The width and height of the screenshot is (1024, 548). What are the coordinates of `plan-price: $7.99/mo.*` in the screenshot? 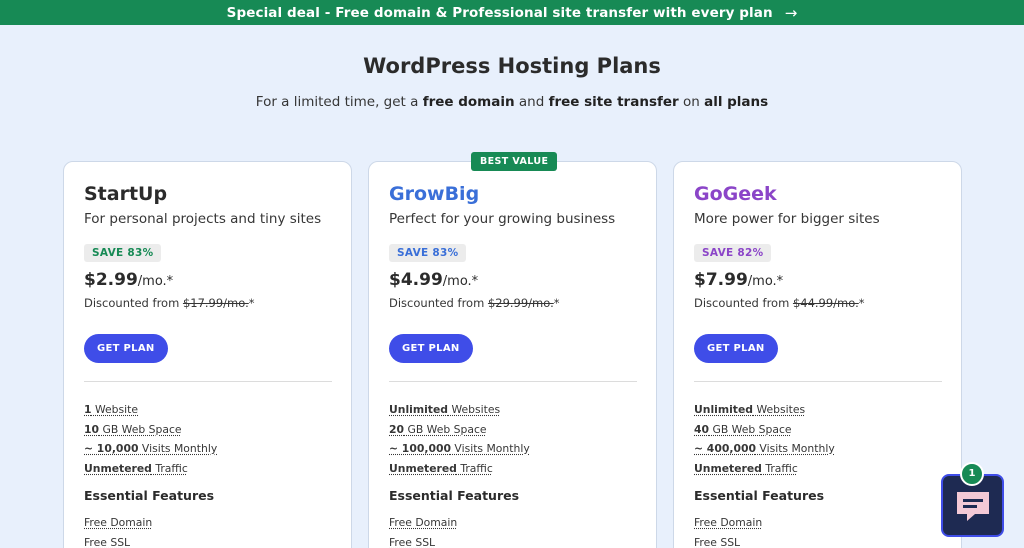 It's located at (818, 281).